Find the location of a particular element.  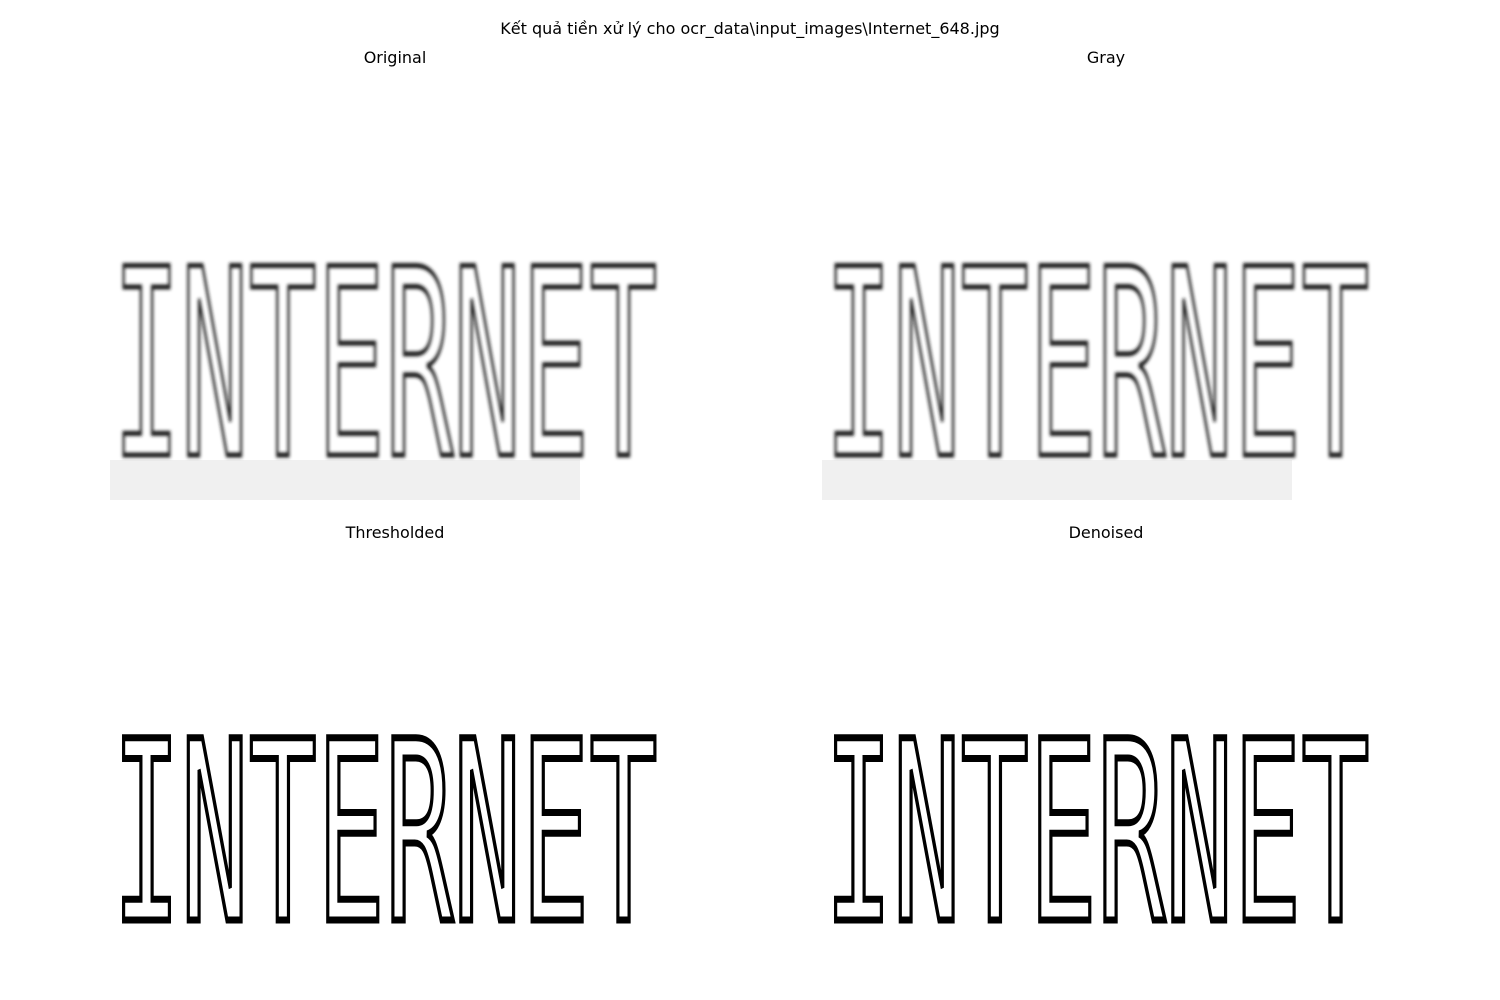

internet-word-image-original: INTERNET is located at coordinates (385, 340).